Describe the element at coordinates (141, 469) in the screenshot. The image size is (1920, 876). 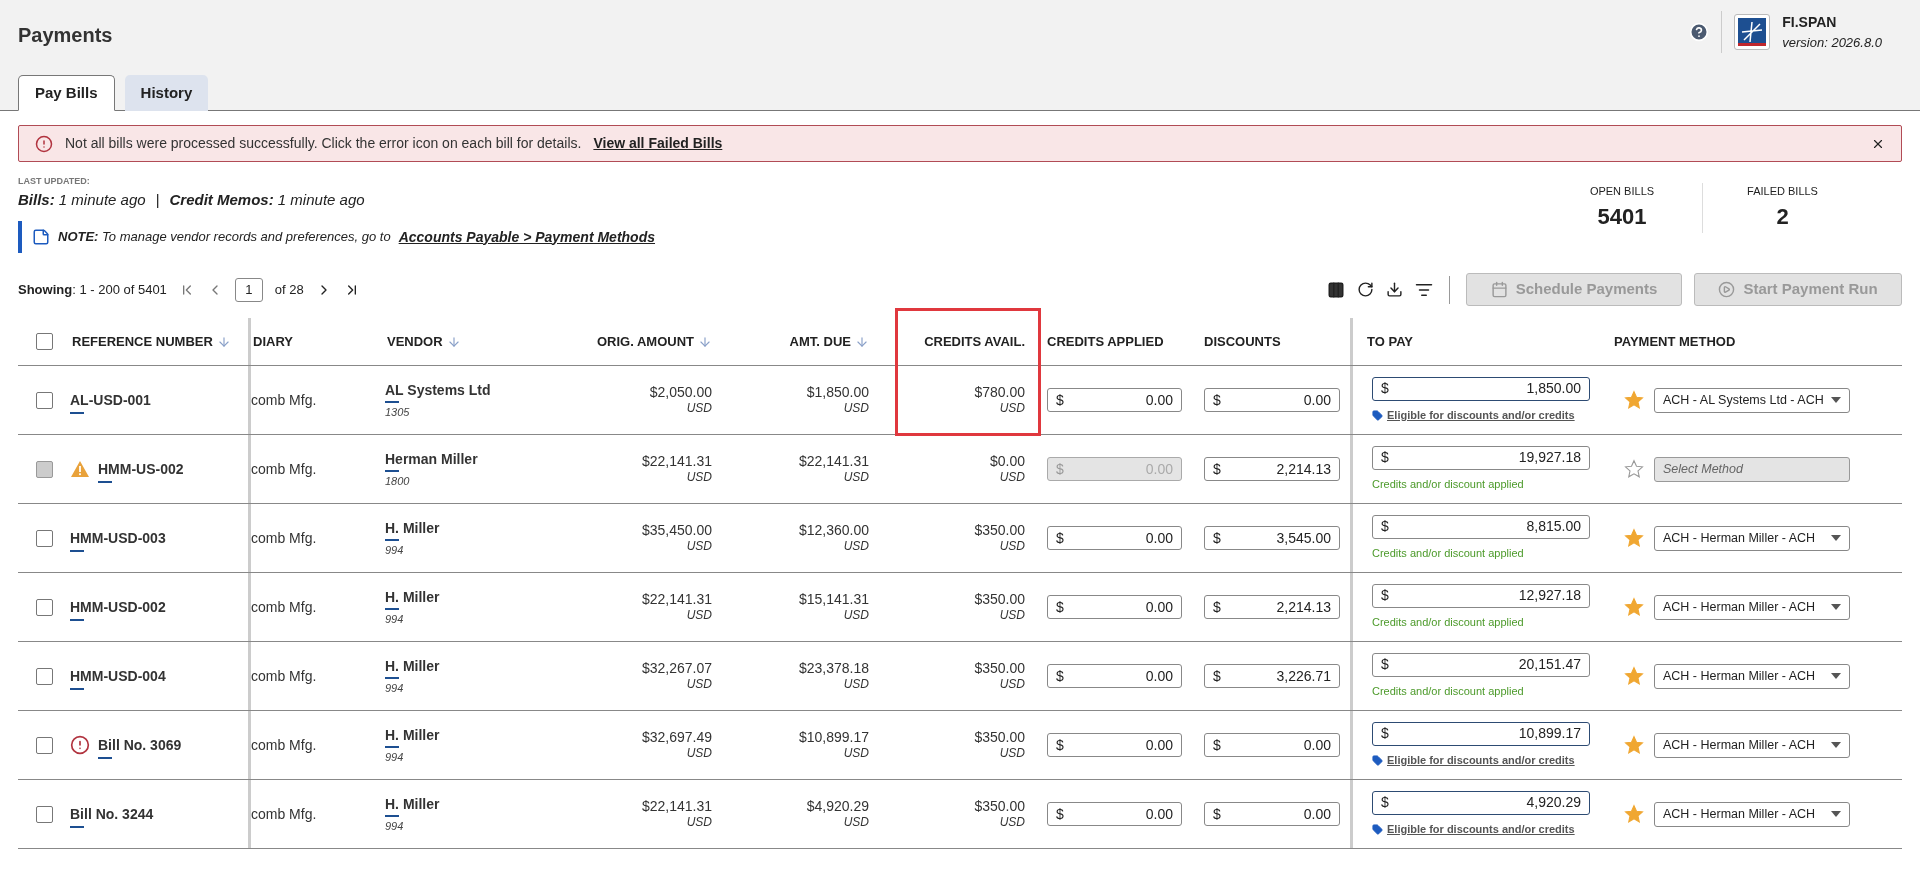
I see `reference-link: HMM-US-002` at that location.